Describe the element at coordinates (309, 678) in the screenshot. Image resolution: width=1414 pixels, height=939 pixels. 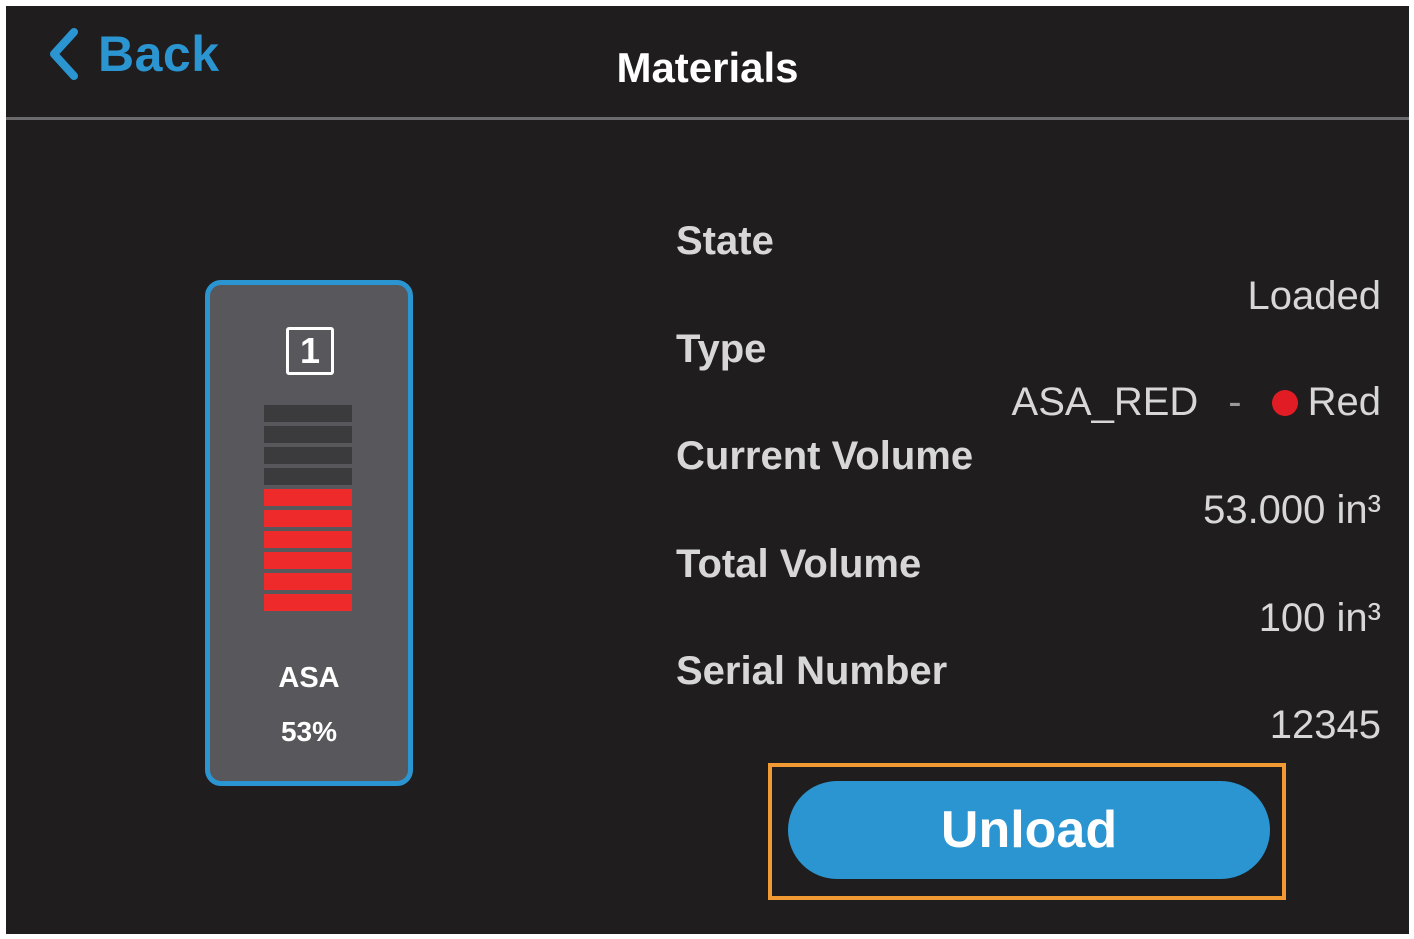
I see `cartridge-material: ASA` at that location.